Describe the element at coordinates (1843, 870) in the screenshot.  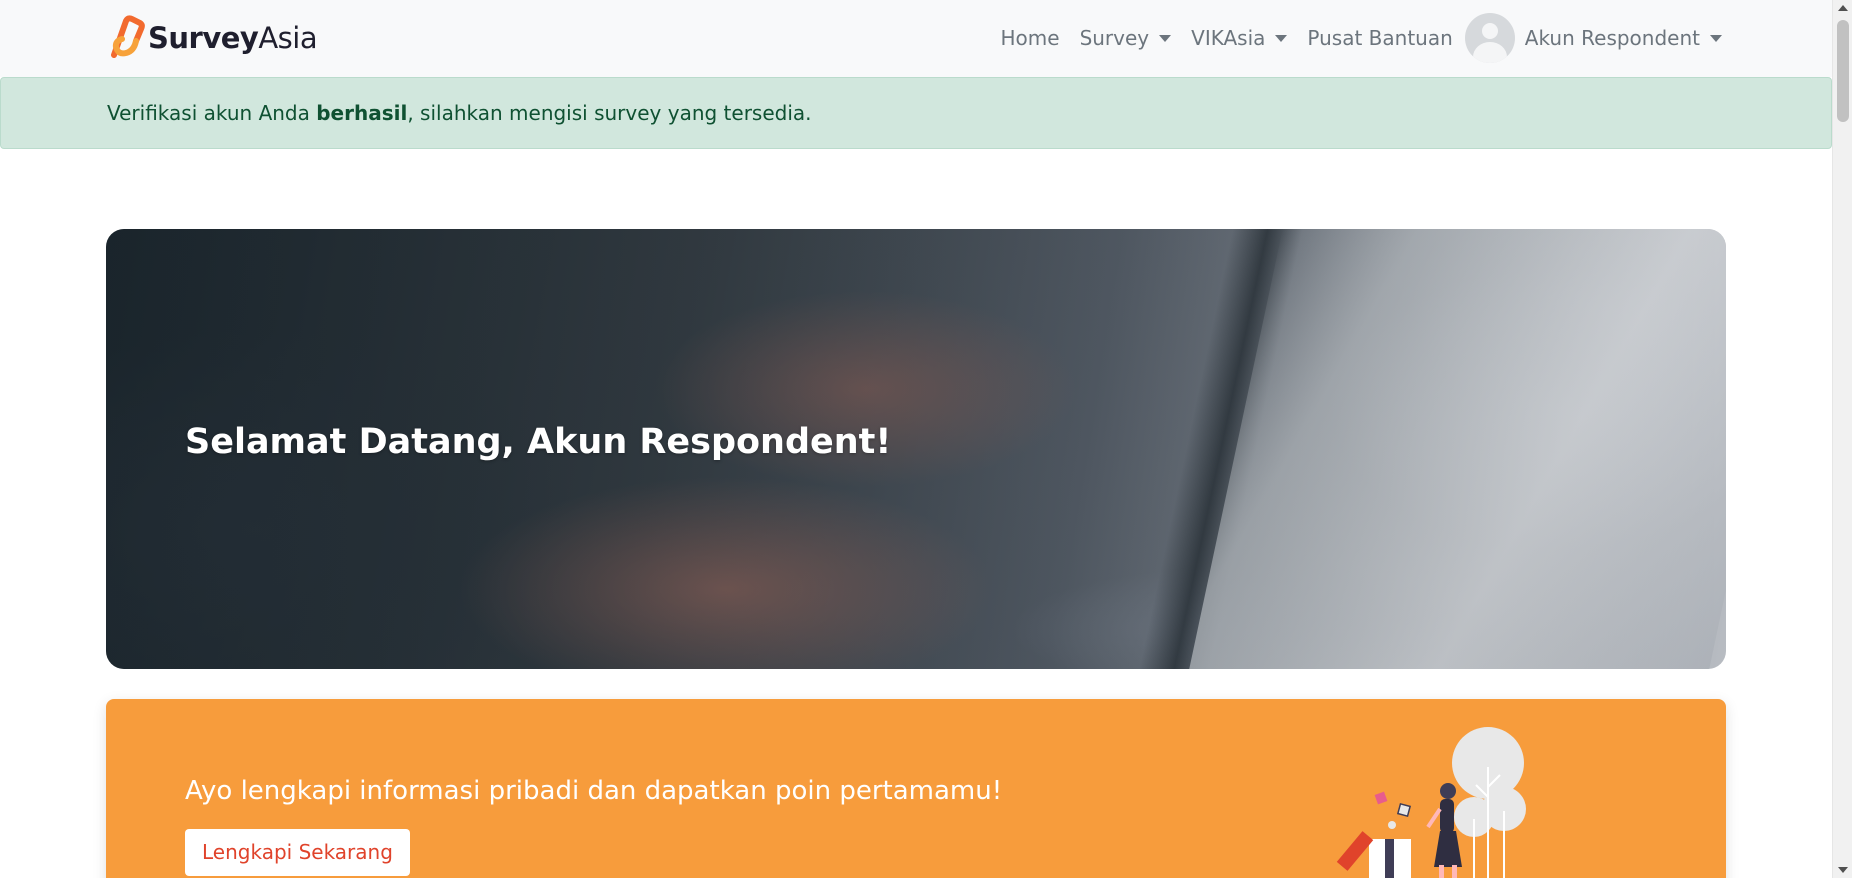
I see `scroll-down-arrow-icon` at that location.